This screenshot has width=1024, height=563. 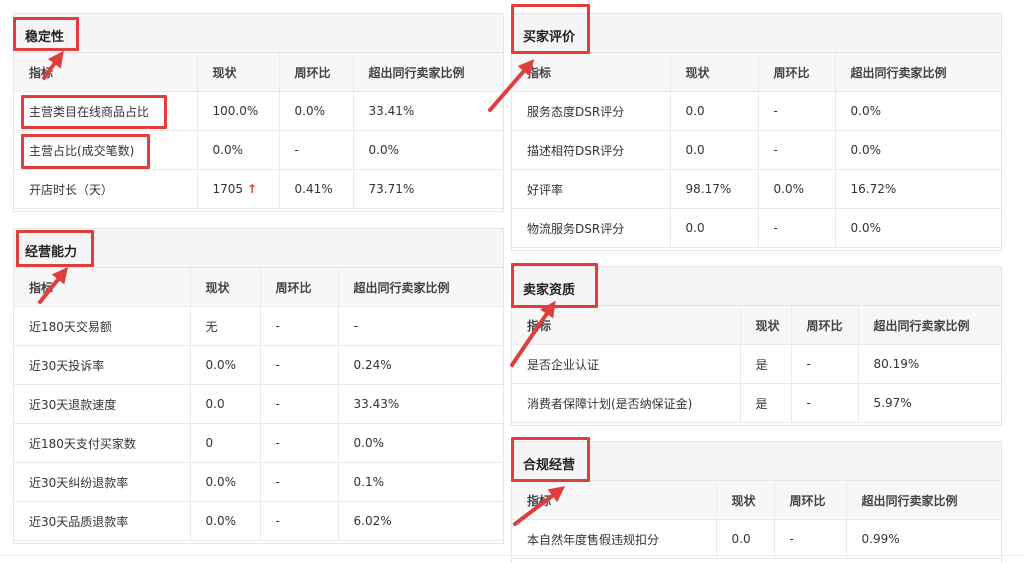 I want to click on table-row: 服务态度DSR评分 0.0-0.0%, so click(x=756, y=111).